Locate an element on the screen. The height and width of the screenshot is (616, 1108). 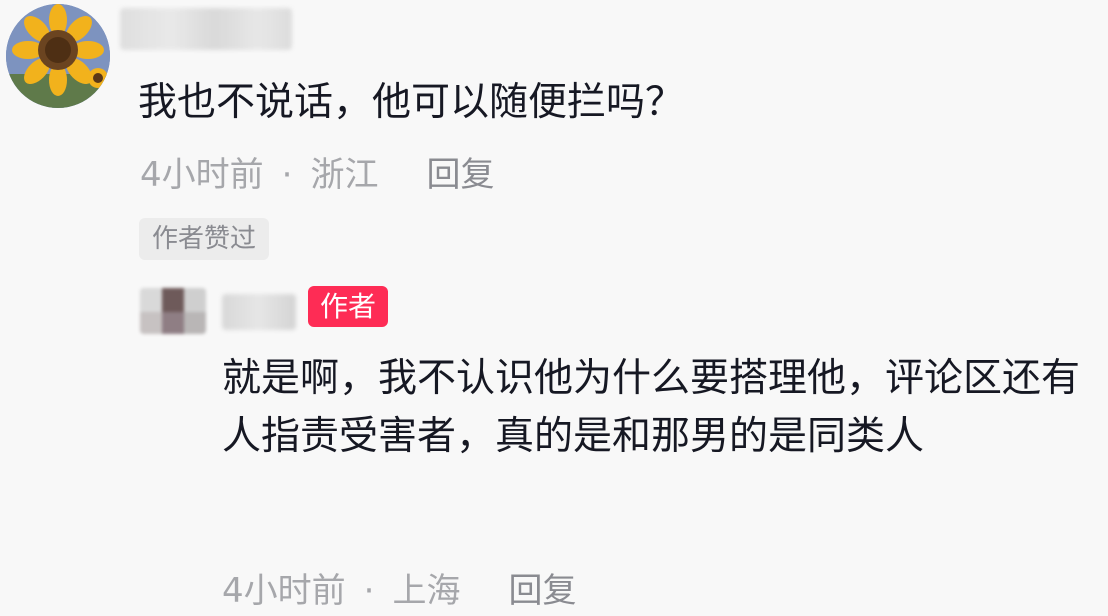
comment-text: 我也不说话，他可以随便拦吗？ is located at coordinates (411, 102).